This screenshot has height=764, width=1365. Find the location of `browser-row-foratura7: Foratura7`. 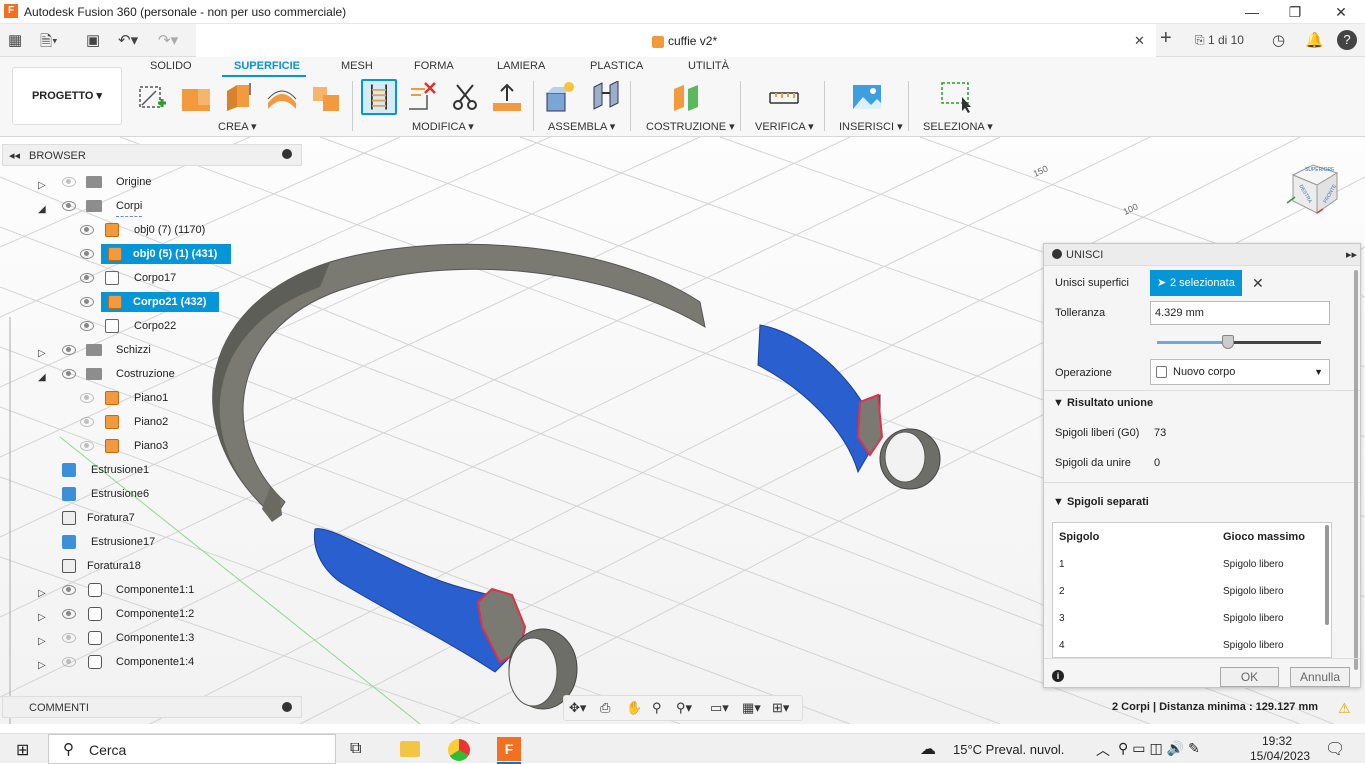

browser-row-foratura7: Foratura7 is located at coordinates (152, 518).